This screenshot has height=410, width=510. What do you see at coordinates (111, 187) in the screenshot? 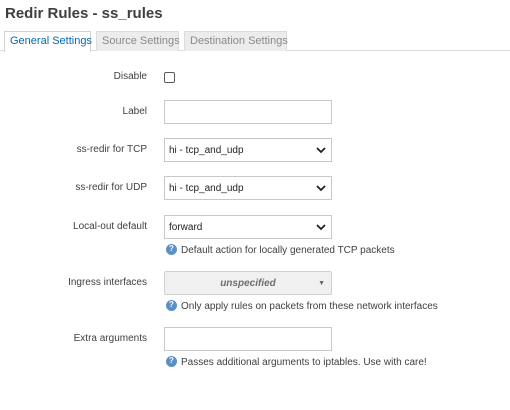
I see `udp-label: ss-redir for UDP` at bounding box center [111, 187].